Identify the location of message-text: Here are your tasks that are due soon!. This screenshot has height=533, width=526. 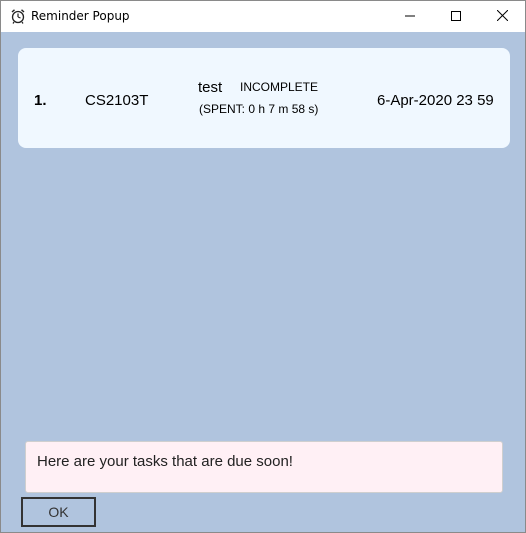
(165, 461).